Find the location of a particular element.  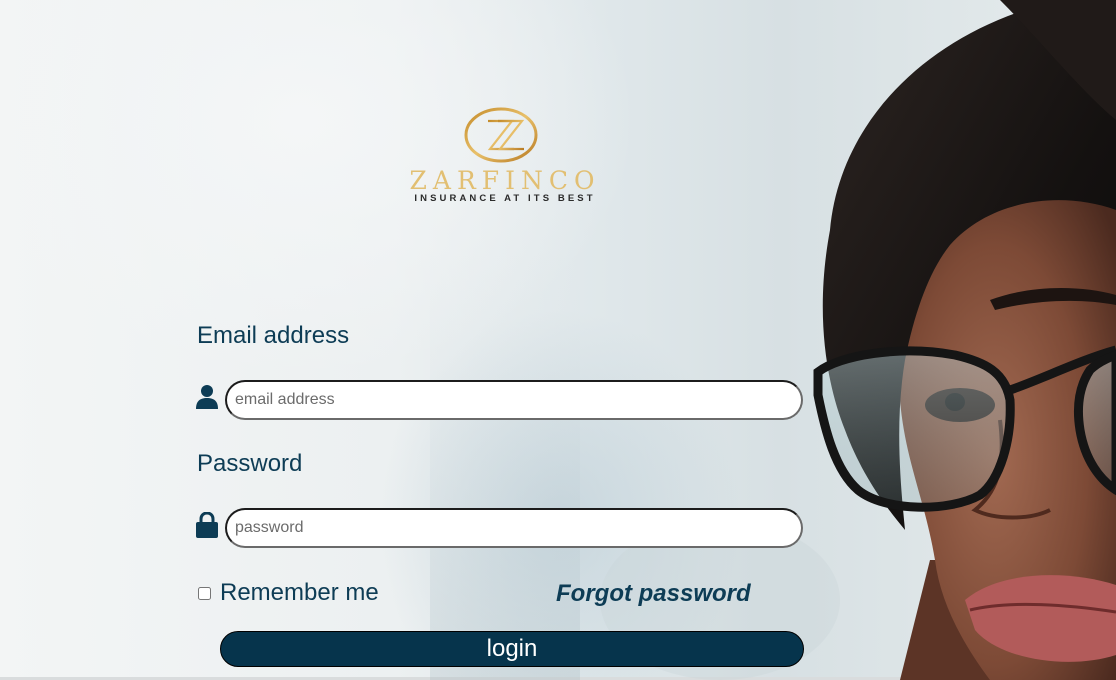

login-button: login is located at coordinates (512, 649).